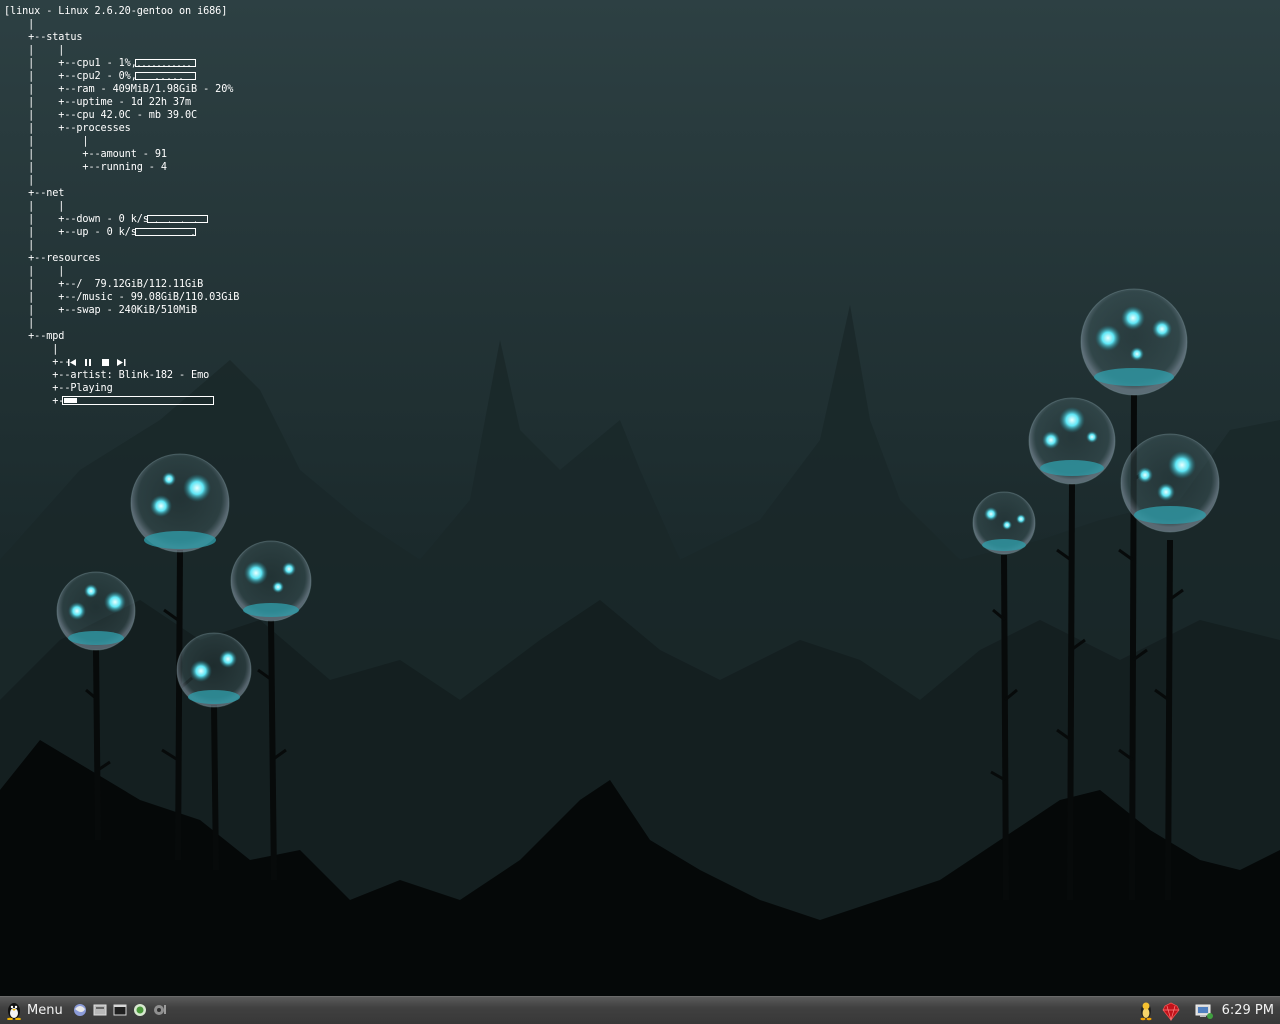 The height and width of the screenshot is (1024, 1280). Describe the element at coordinates (58, 388) in the screenshot. I see `mpd-status-line: +--Playing` at that location.